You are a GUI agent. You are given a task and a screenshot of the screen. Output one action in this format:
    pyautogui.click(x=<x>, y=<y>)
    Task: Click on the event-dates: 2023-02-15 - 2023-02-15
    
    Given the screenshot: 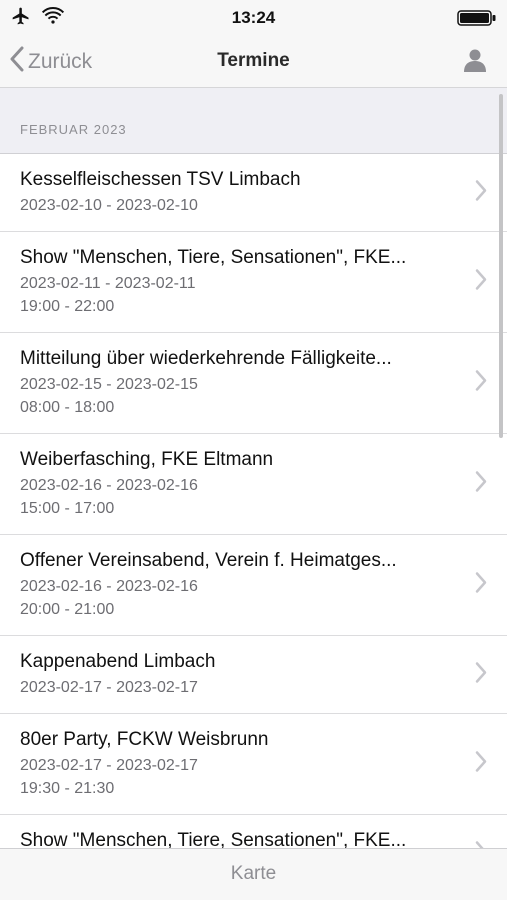 What is the action you would take?
    pyautogui.click(x=109, y=384)
    